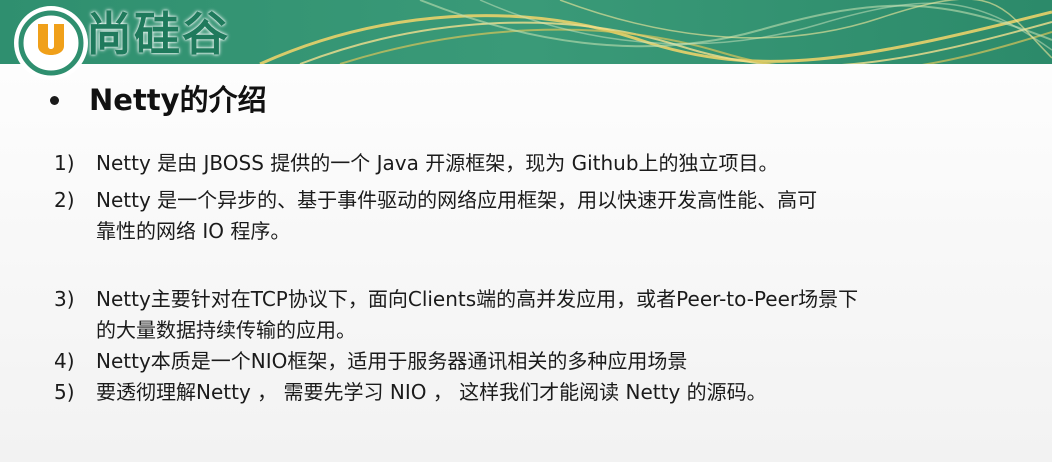 The image size is (1052, 462). What do you see at coordinates (226, 330) in the screenshot?
I see `item-line: 的大量数据持续传输的应用。` at bounding box center [226, 330].